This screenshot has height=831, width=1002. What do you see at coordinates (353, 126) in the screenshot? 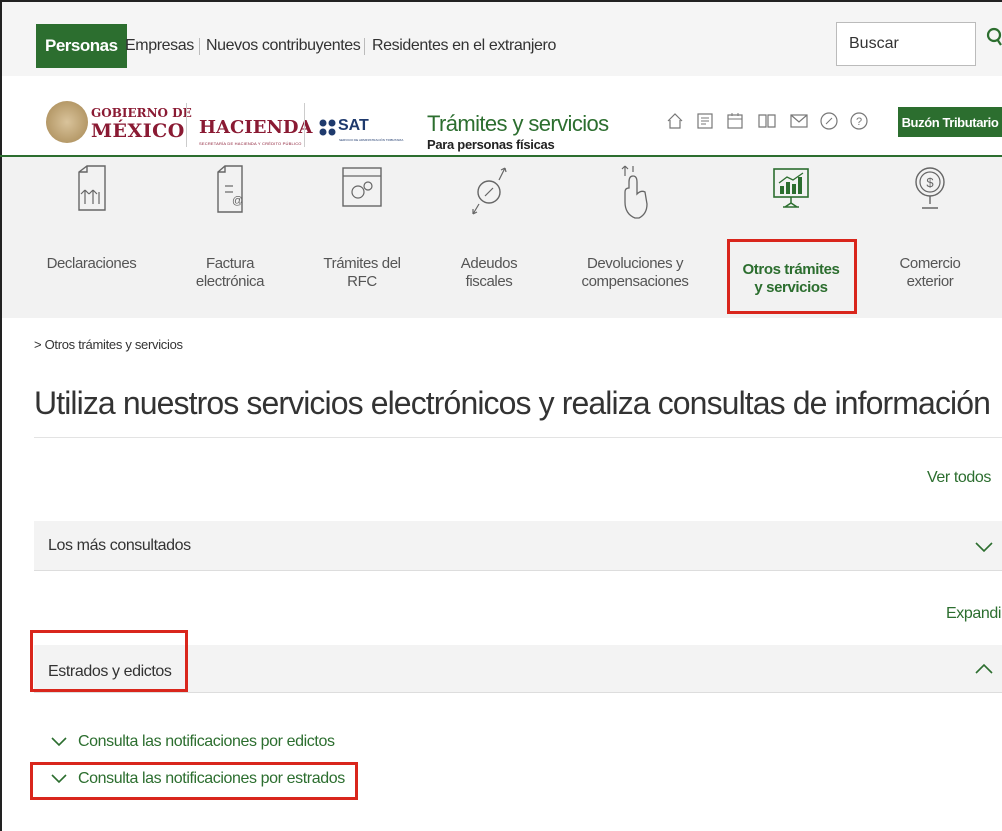
I see `sat-logo: SAT` at bounding box center [353, 126].